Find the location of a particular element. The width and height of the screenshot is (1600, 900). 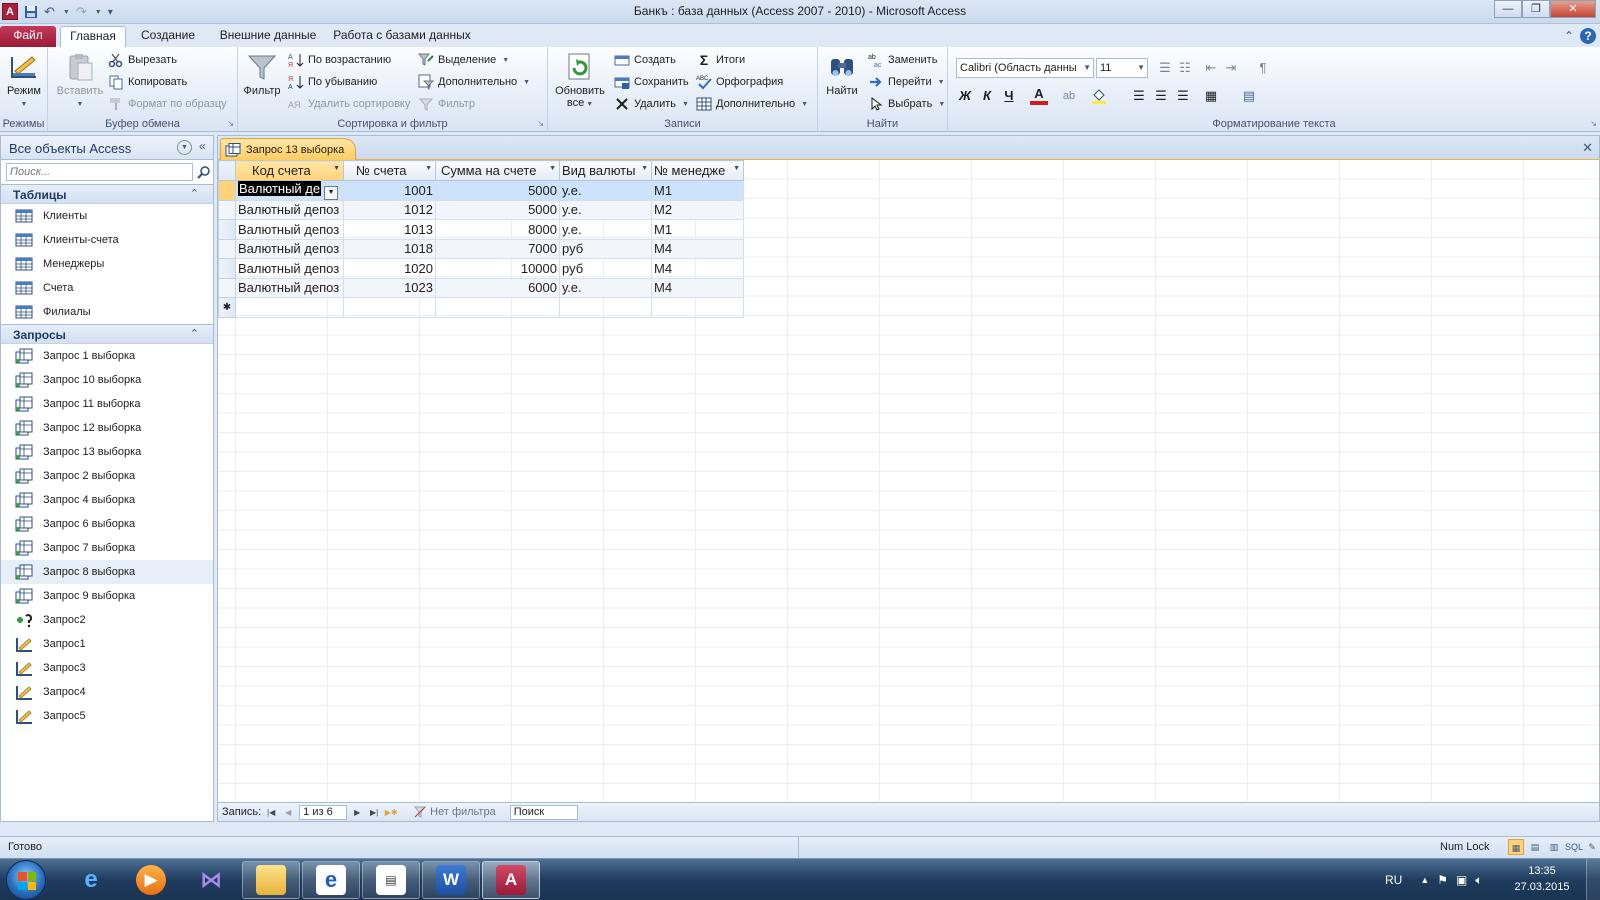

filter-button: Фильтр is located at coordinates (262, 74).